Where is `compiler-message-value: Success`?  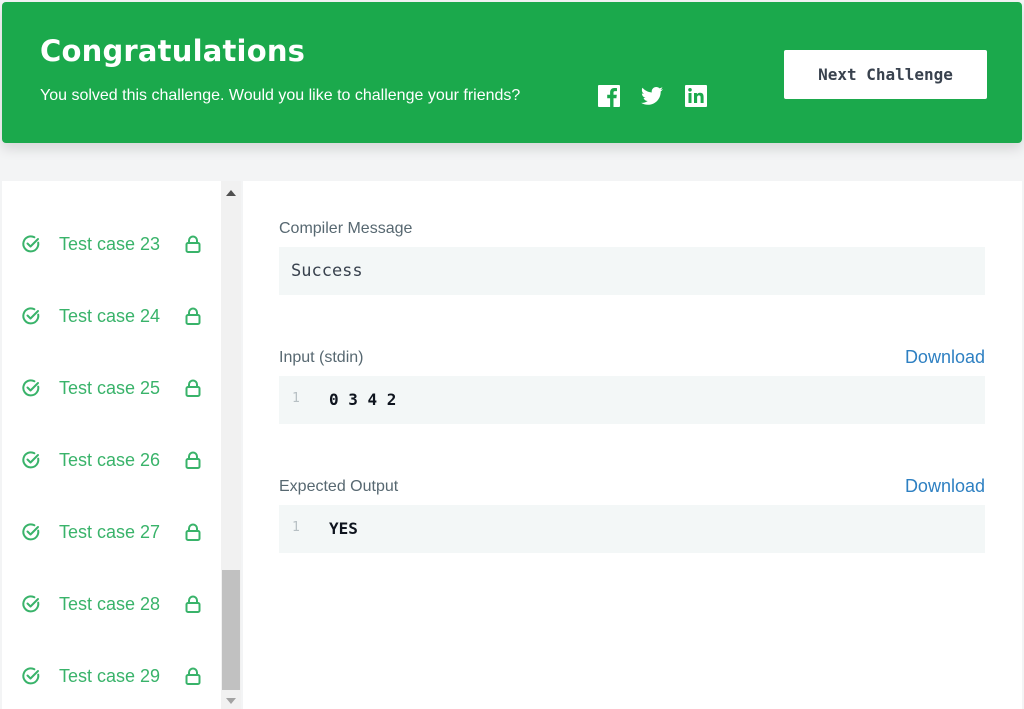 compiler-message-value: Success is located at coordinates (327, 271).